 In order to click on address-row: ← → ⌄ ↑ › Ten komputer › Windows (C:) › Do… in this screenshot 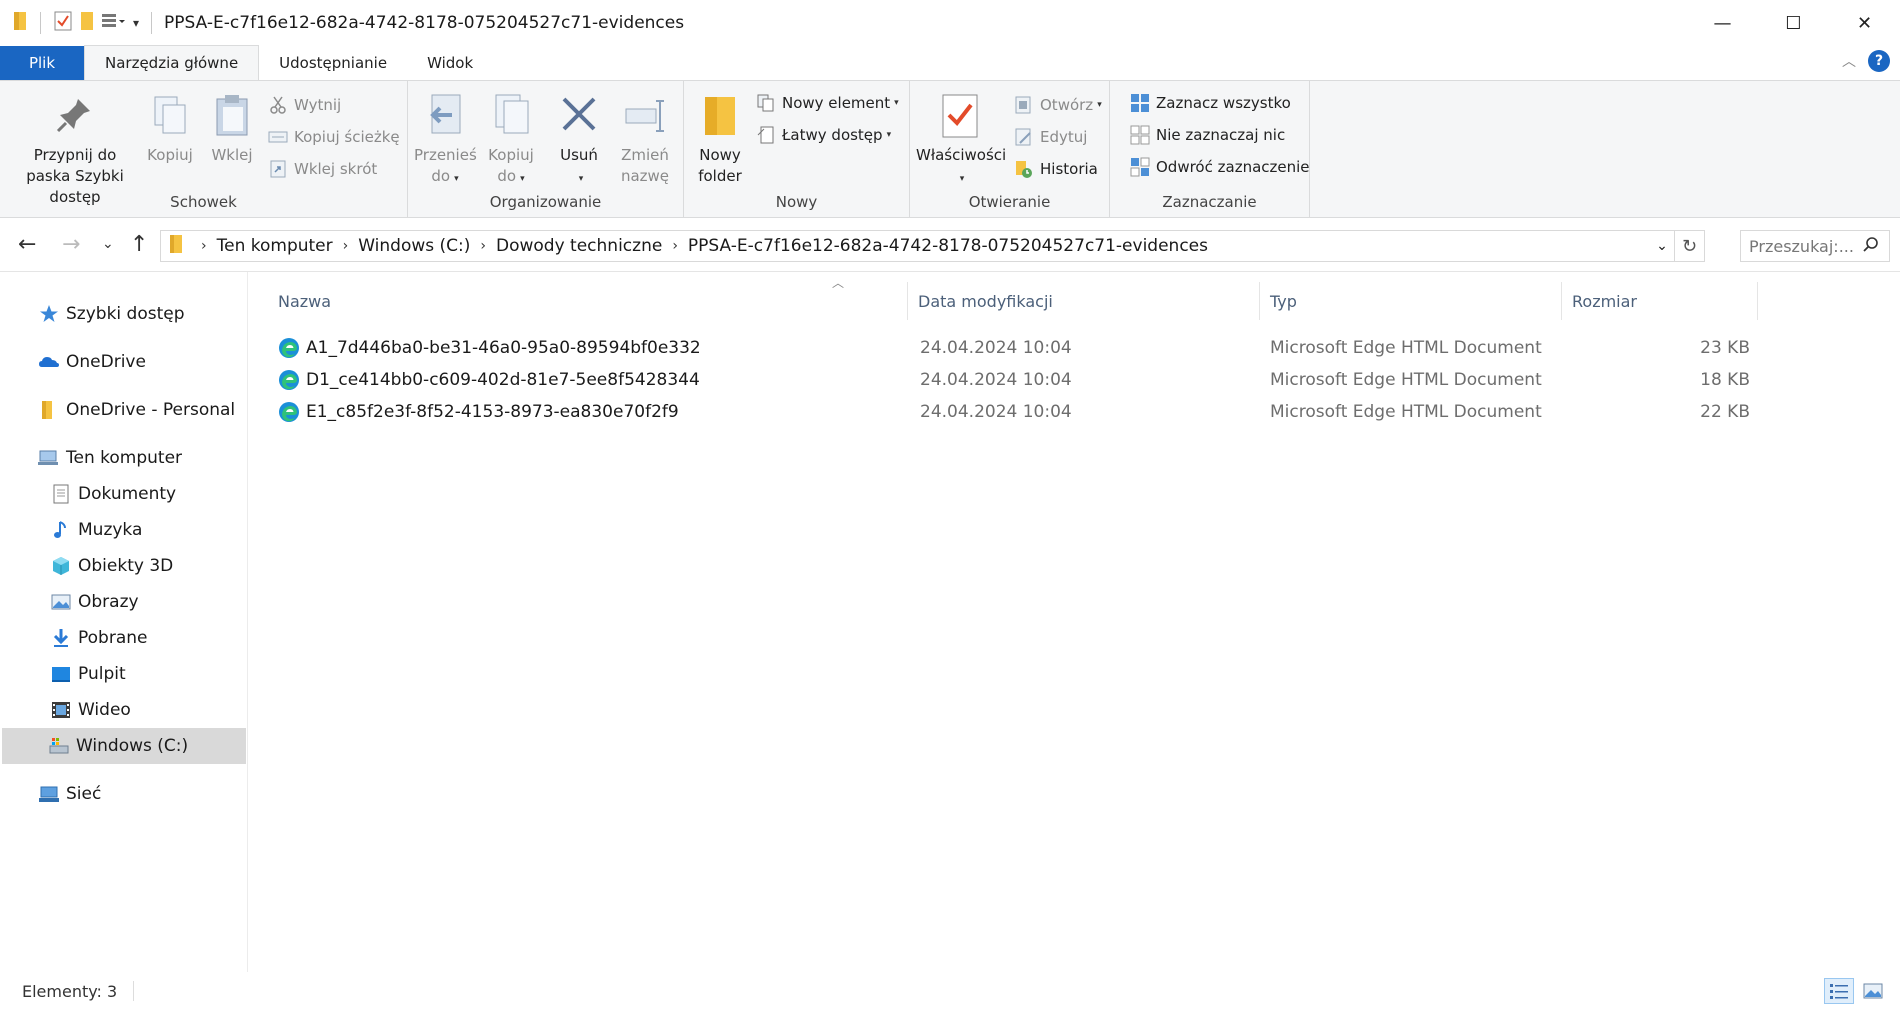, I will do `click(950, 245)`.